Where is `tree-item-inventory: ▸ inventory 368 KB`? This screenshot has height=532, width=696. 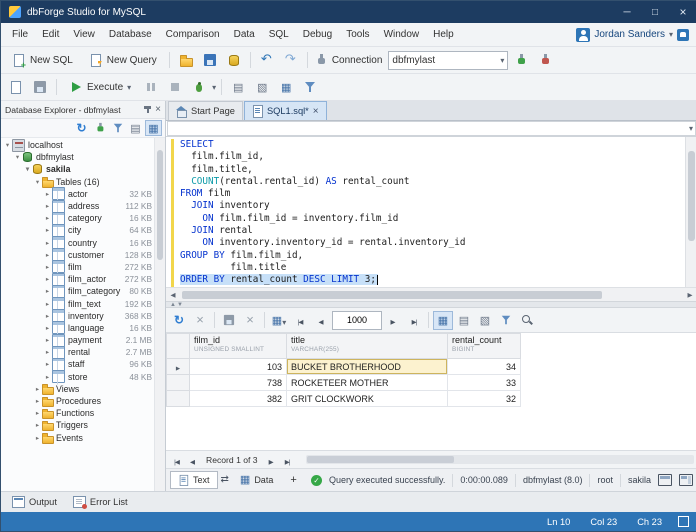 tree-item-inventory: ▸ inventory 368 KB is located at coordinates (78, 316).